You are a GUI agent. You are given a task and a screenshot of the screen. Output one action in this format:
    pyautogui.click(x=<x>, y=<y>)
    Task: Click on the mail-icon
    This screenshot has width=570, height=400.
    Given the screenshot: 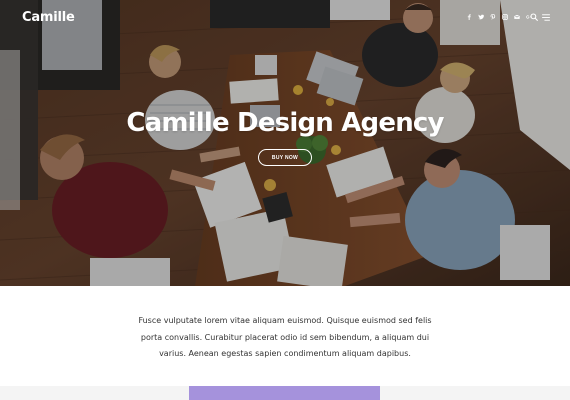 What is the action you would take?
    pyautogui.click(x=517, y=17)
    